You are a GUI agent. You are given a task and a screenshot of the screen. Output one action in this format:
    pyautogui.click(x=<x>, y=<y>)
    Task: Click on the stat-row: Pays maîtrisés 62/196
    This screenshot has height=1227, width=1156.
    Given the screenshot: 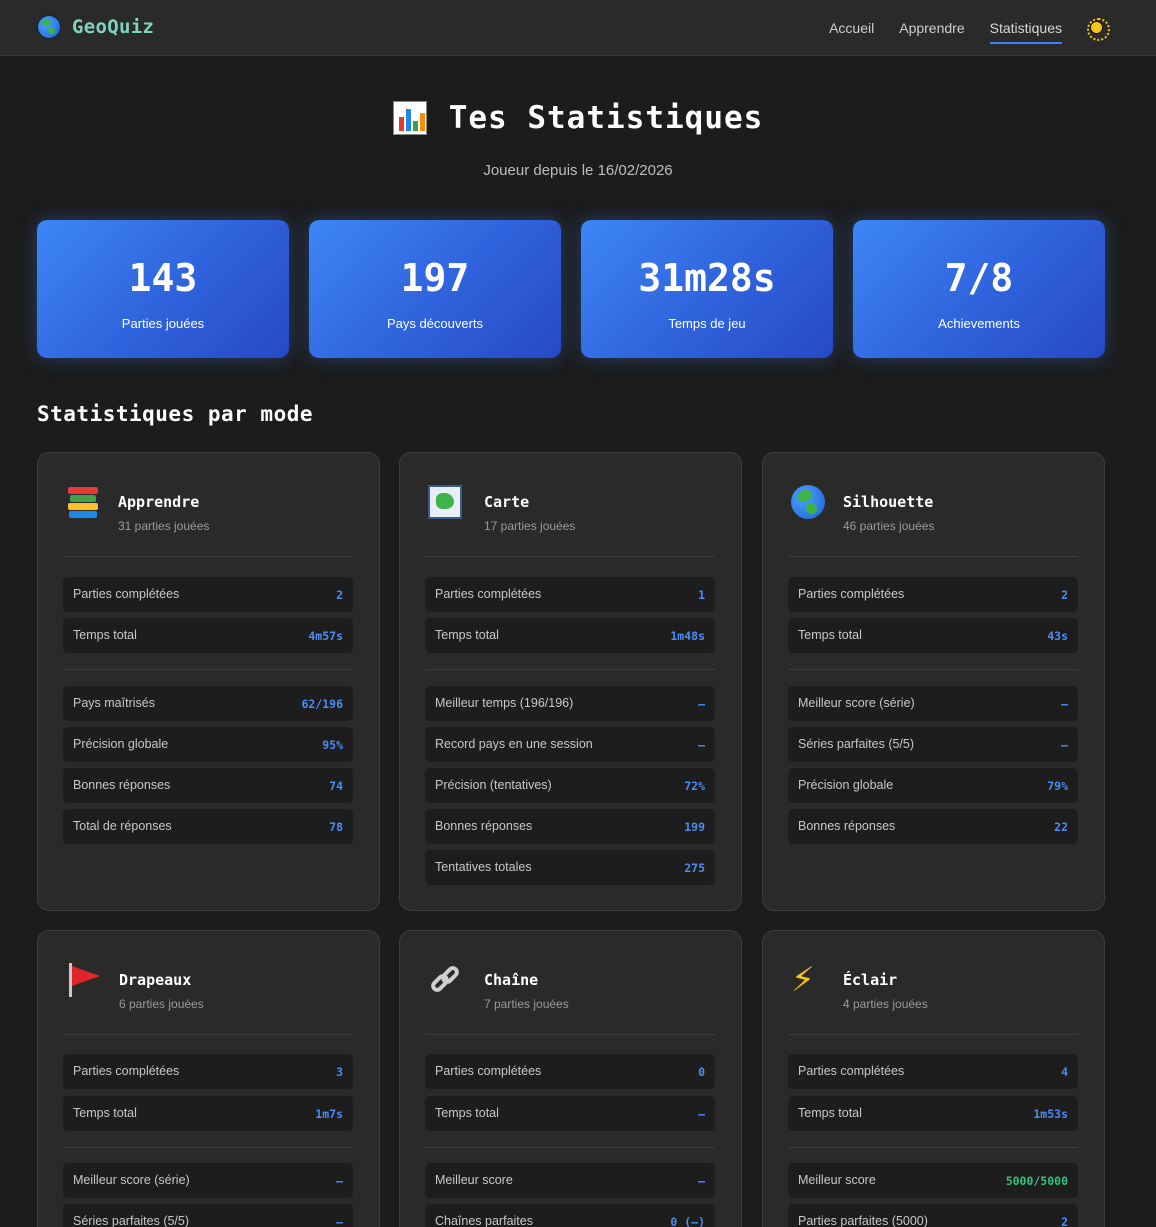 What is the action you would take?
    pyautogui.click(x=208, y=703)
    